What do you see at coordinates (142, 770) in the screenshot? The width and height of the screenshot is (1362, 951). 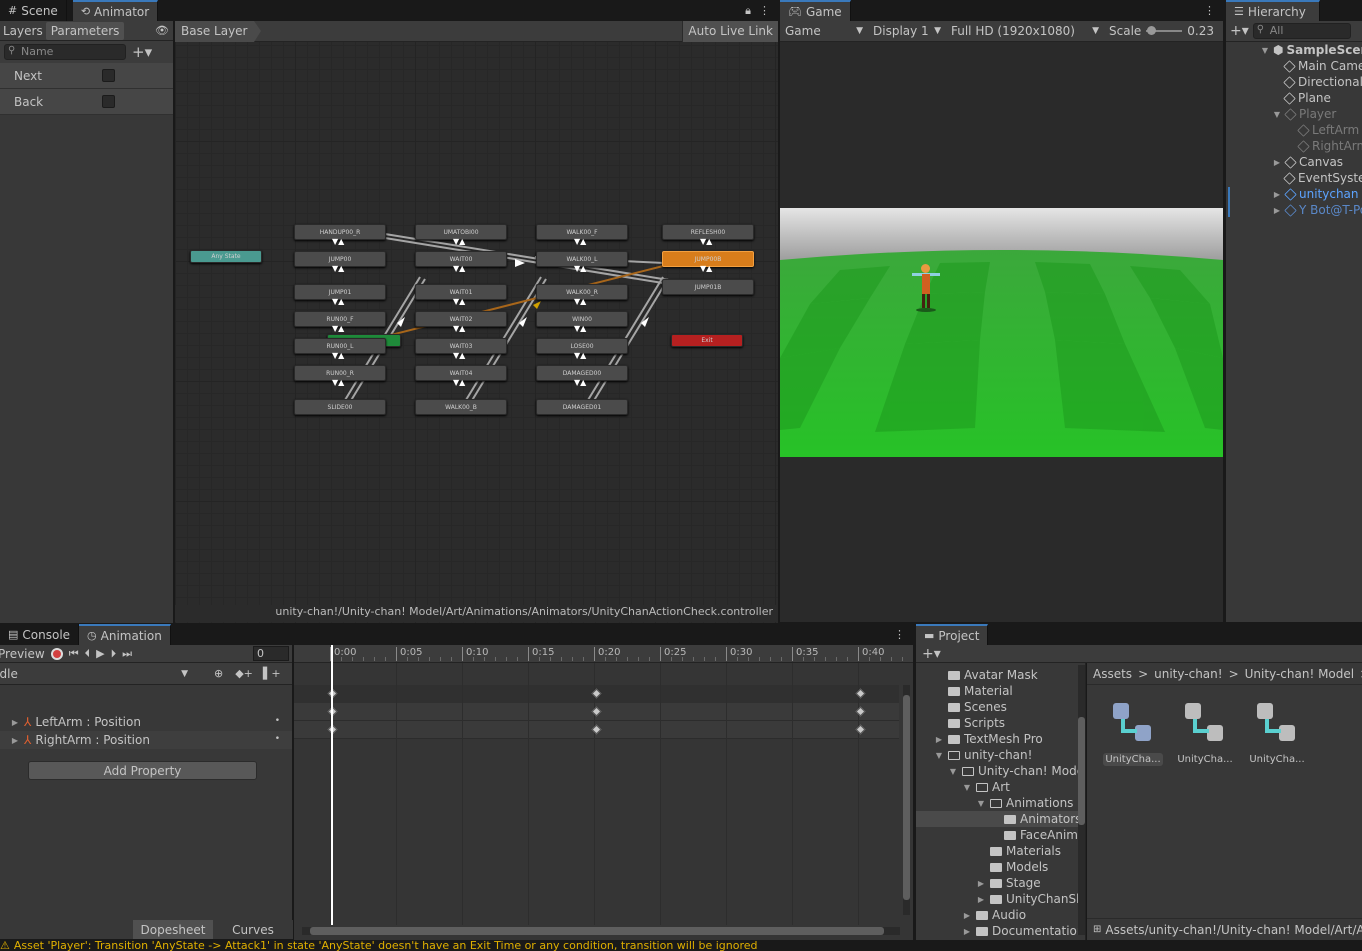 I see `add-property-button: Add Property` at bounding box center [142, 770].